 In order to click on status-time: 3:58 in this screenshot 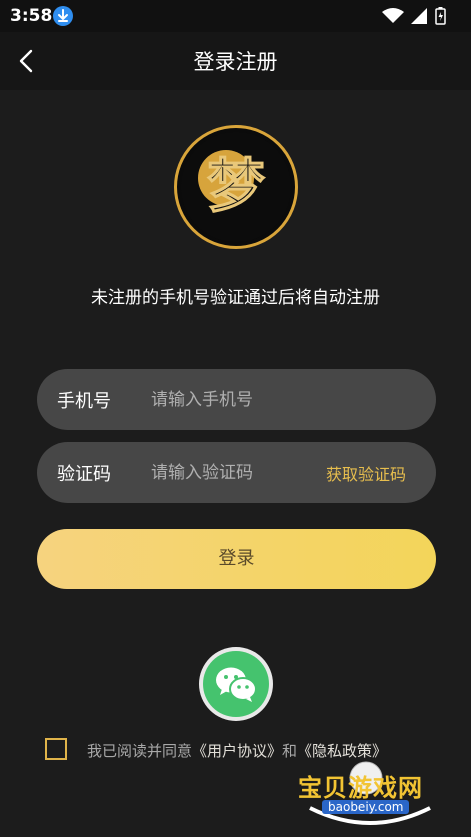, I will do `click(31, 16)`.